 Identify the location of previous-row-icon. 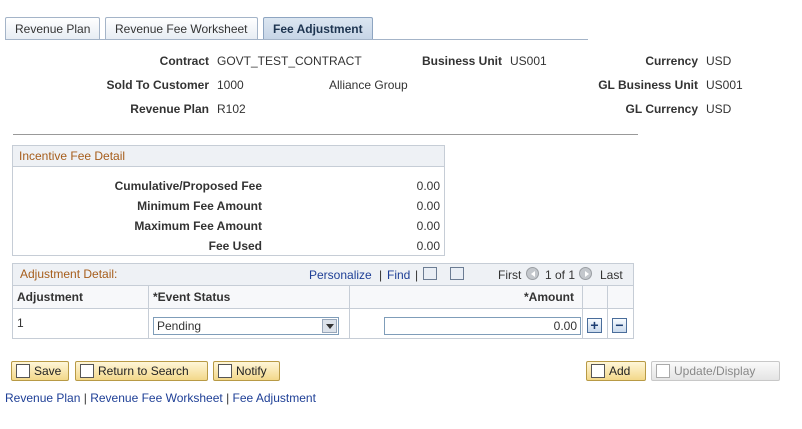
(532, 273).